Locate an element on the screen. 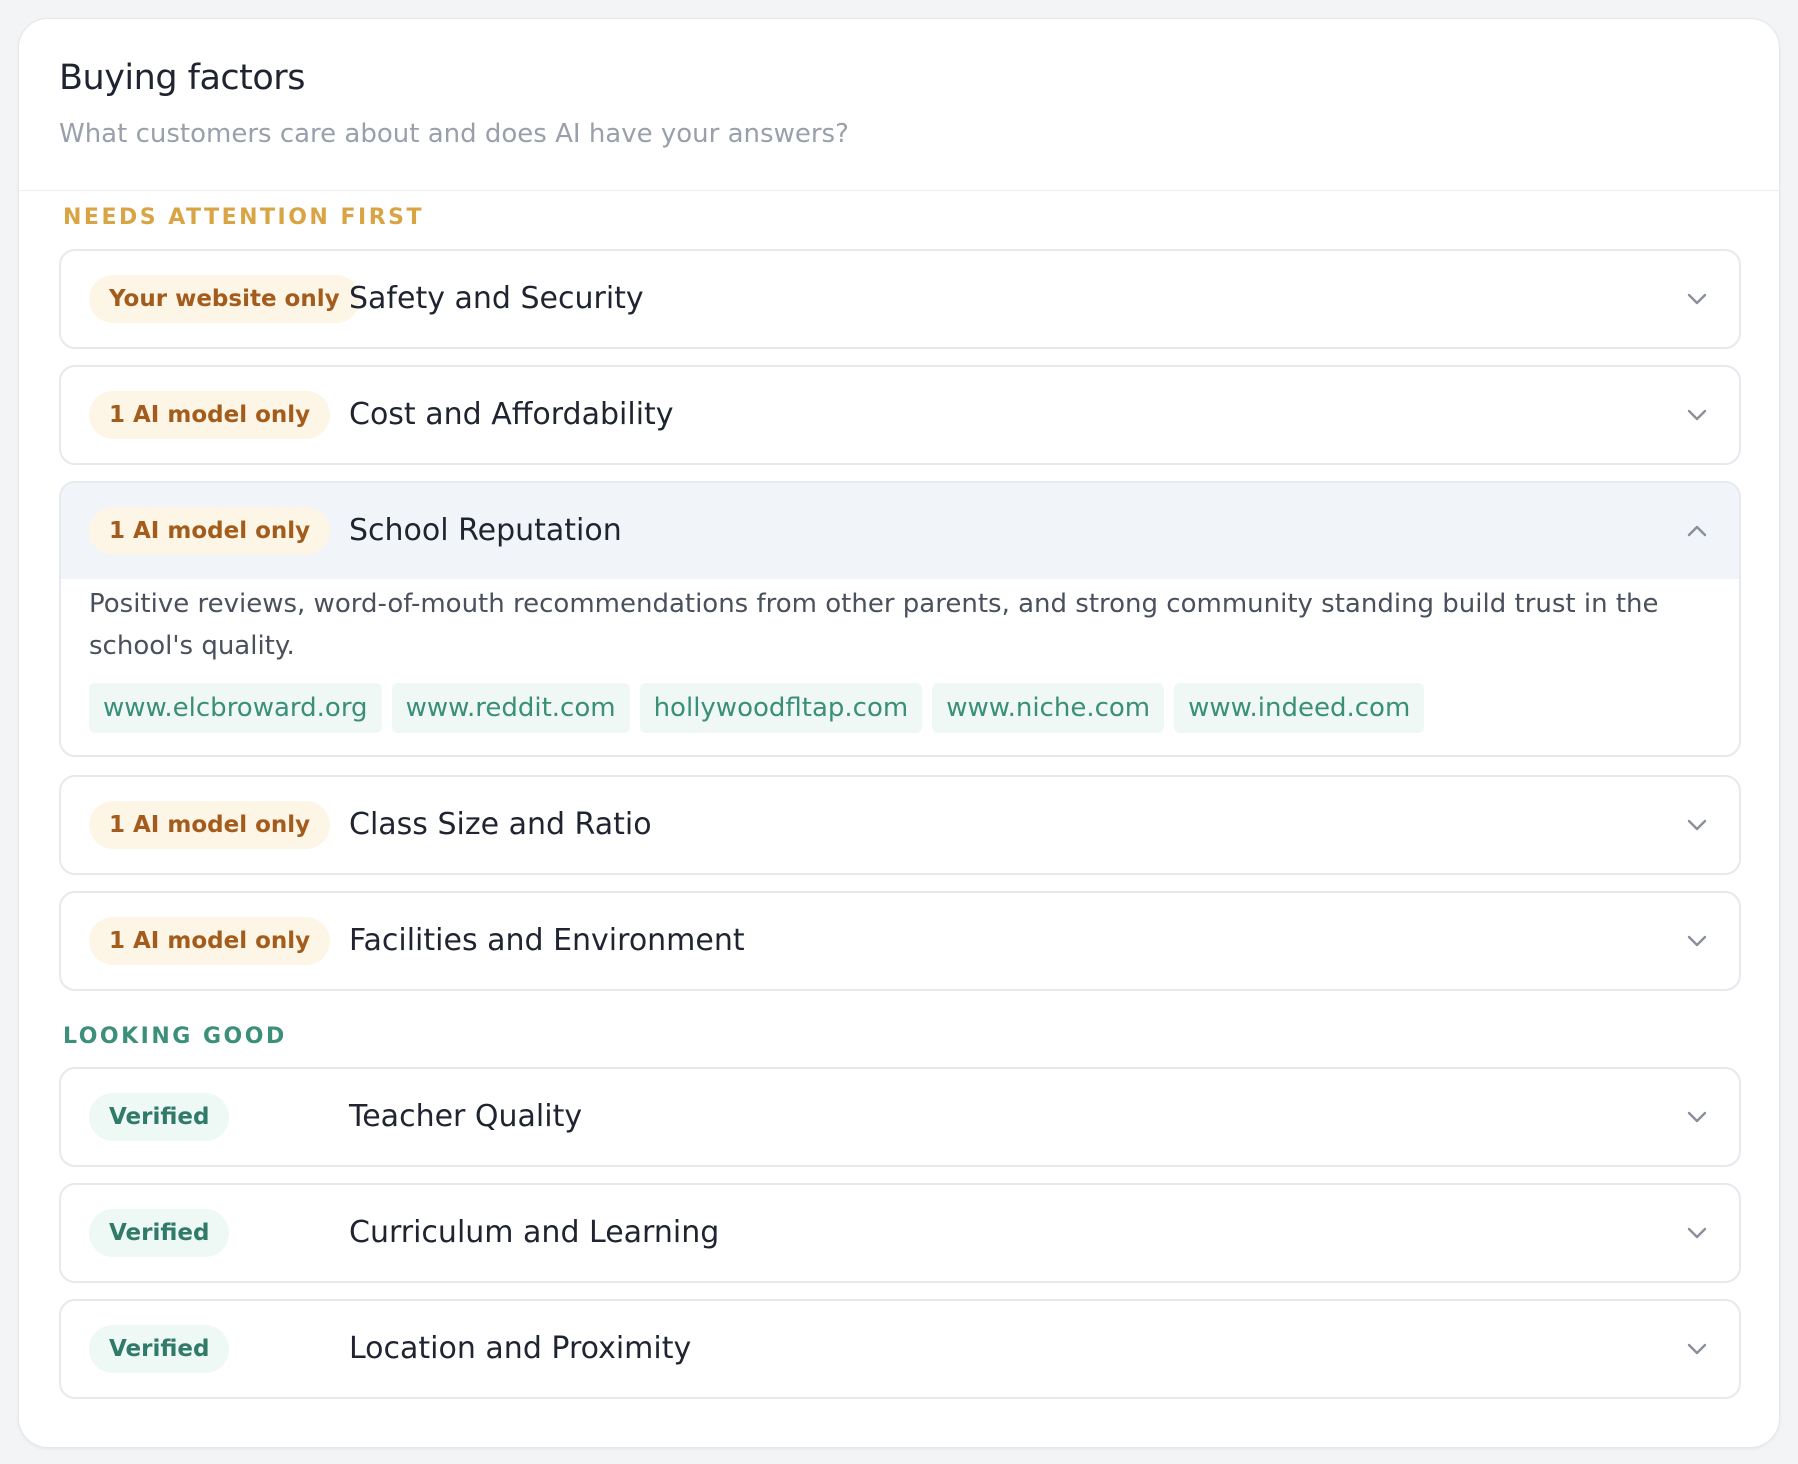 The height and width of the screenshot is (1464, 1798). factor-title: Teacher Quality is located at coordinates (466, 1116).